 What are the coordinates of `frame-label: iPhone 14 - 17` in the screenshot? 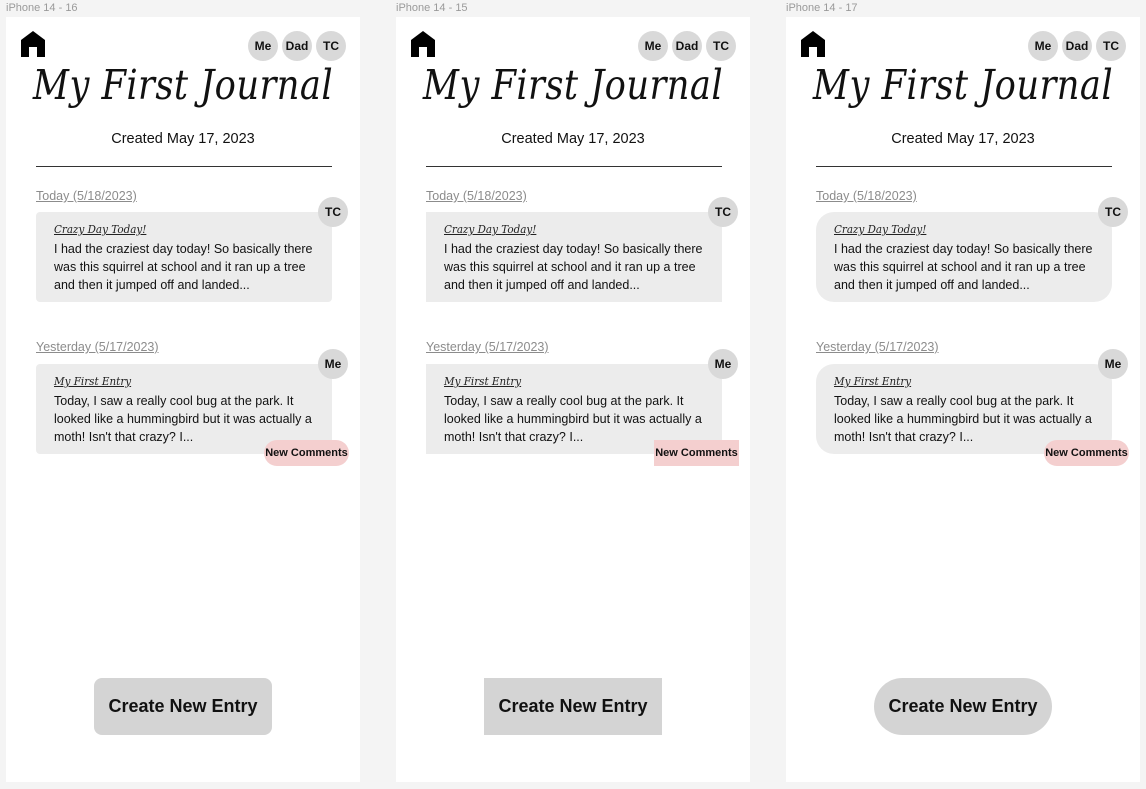 It's located at (822, 8).